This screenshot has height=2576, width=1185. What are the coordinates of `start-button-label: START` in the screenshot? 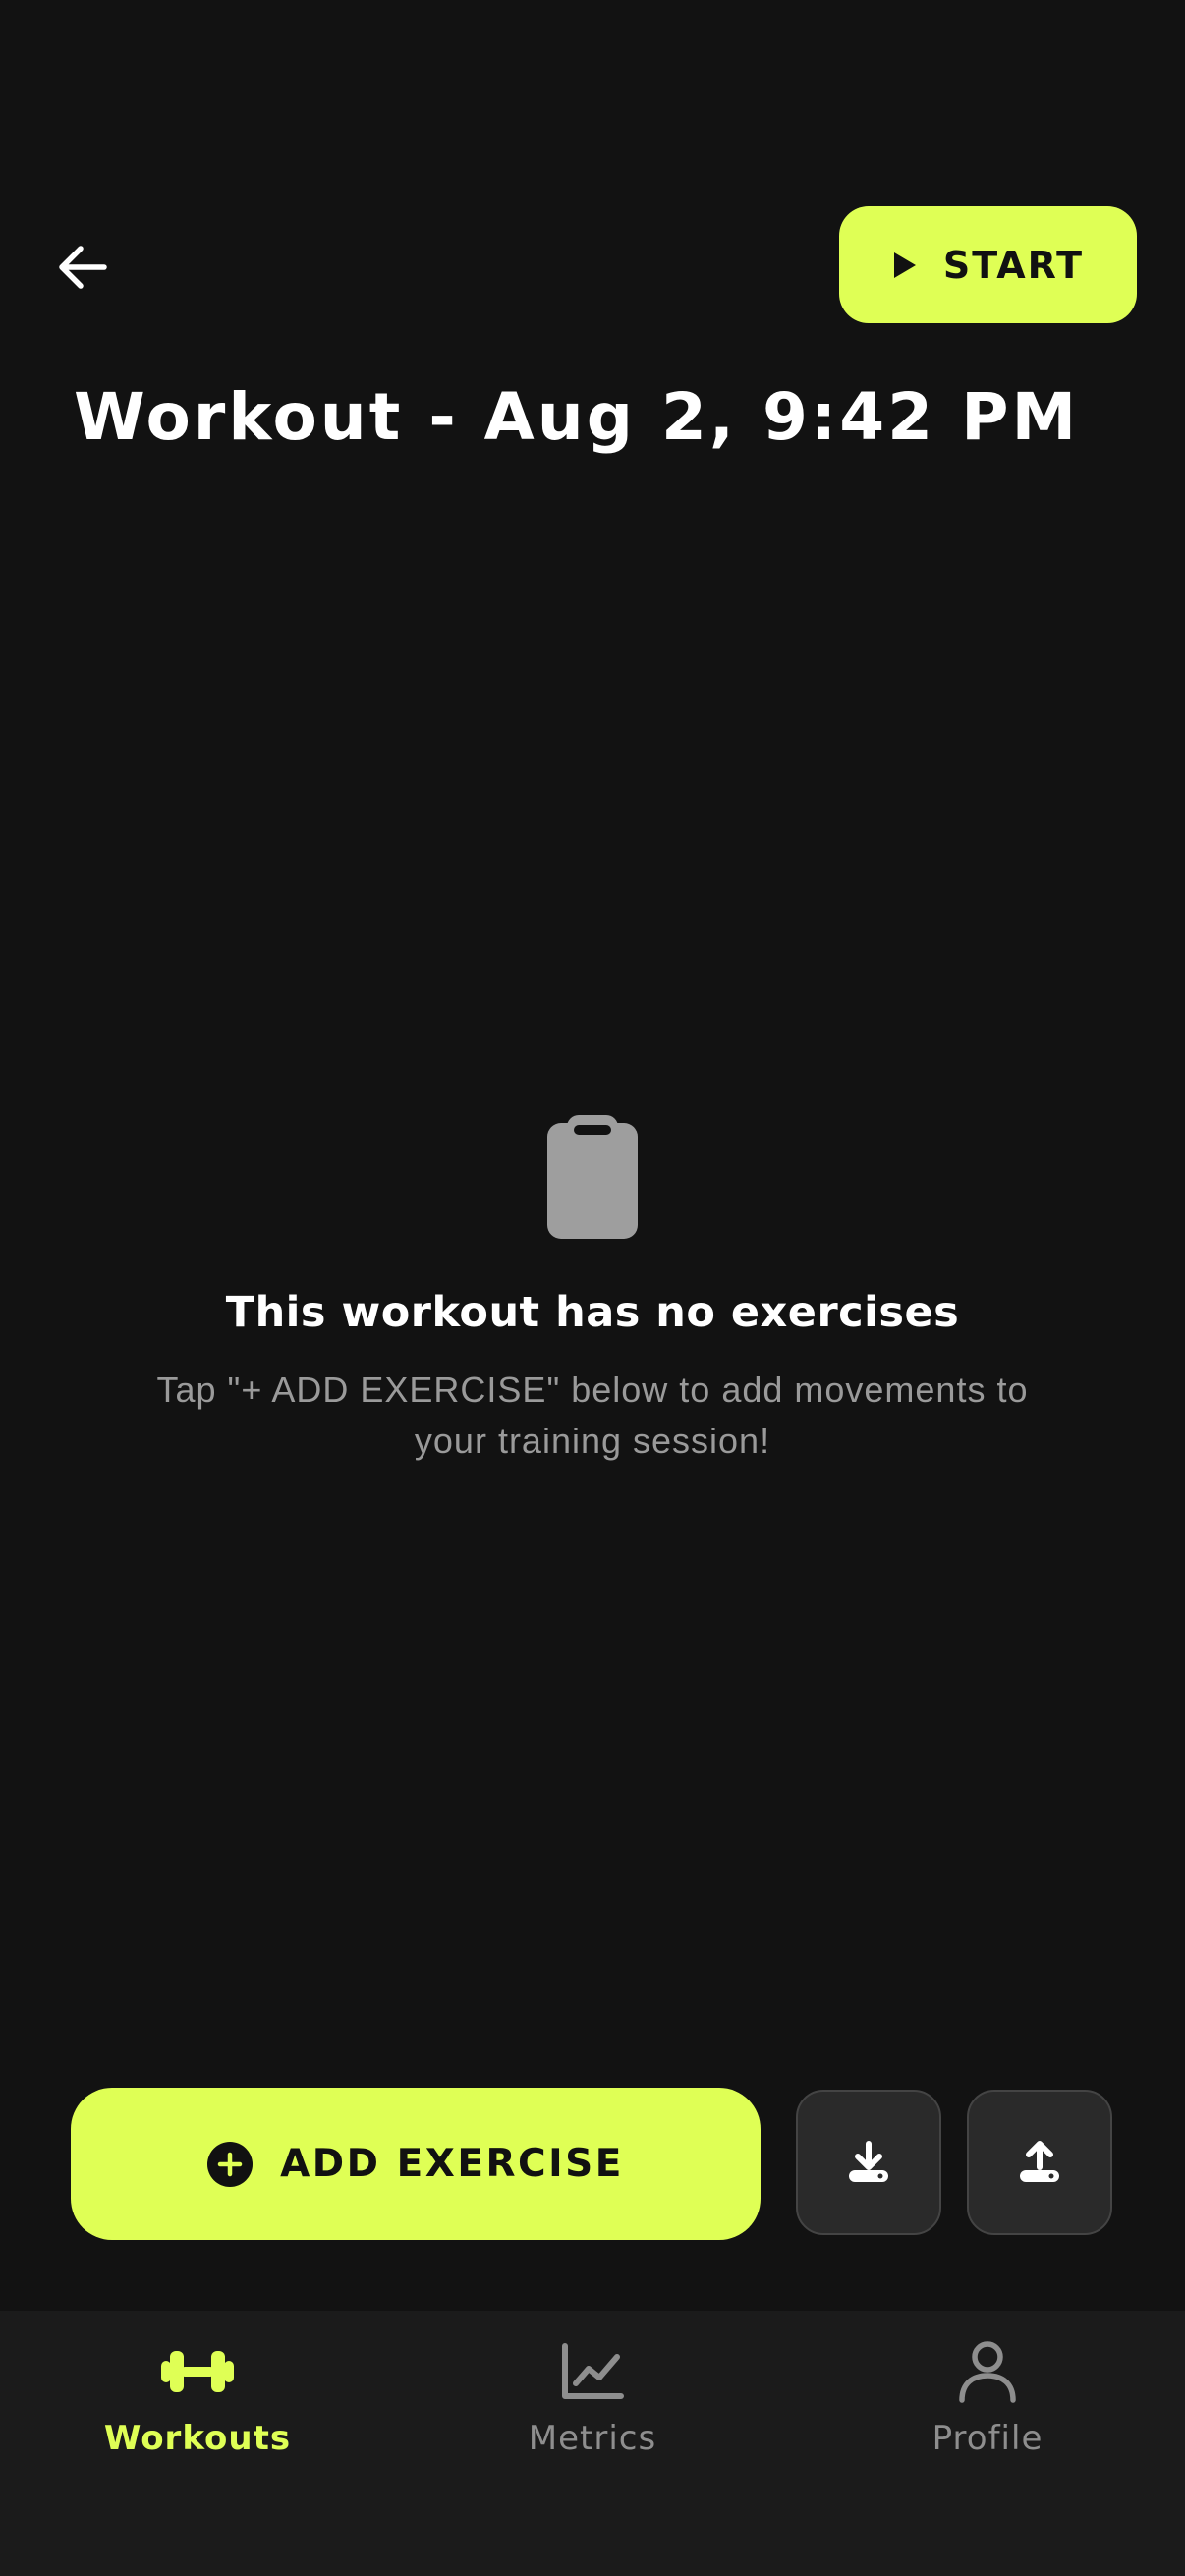 It's located at (1014, 265).